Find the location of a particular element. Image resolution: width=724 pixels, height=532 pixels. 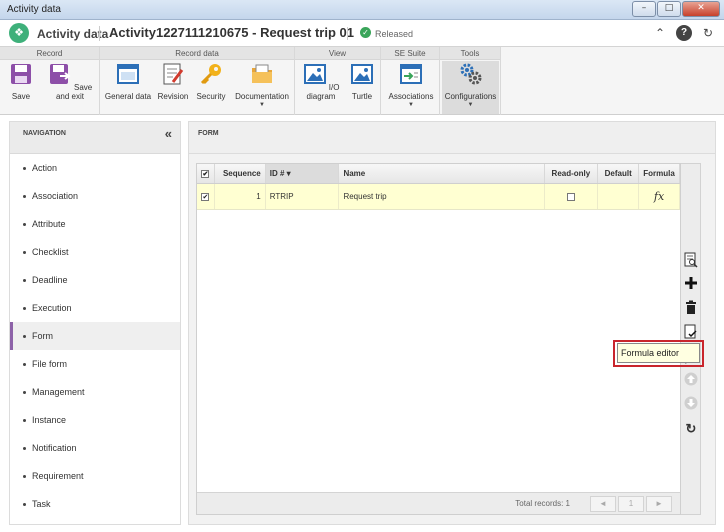

move-down-button is located at coordinates (691, 405).